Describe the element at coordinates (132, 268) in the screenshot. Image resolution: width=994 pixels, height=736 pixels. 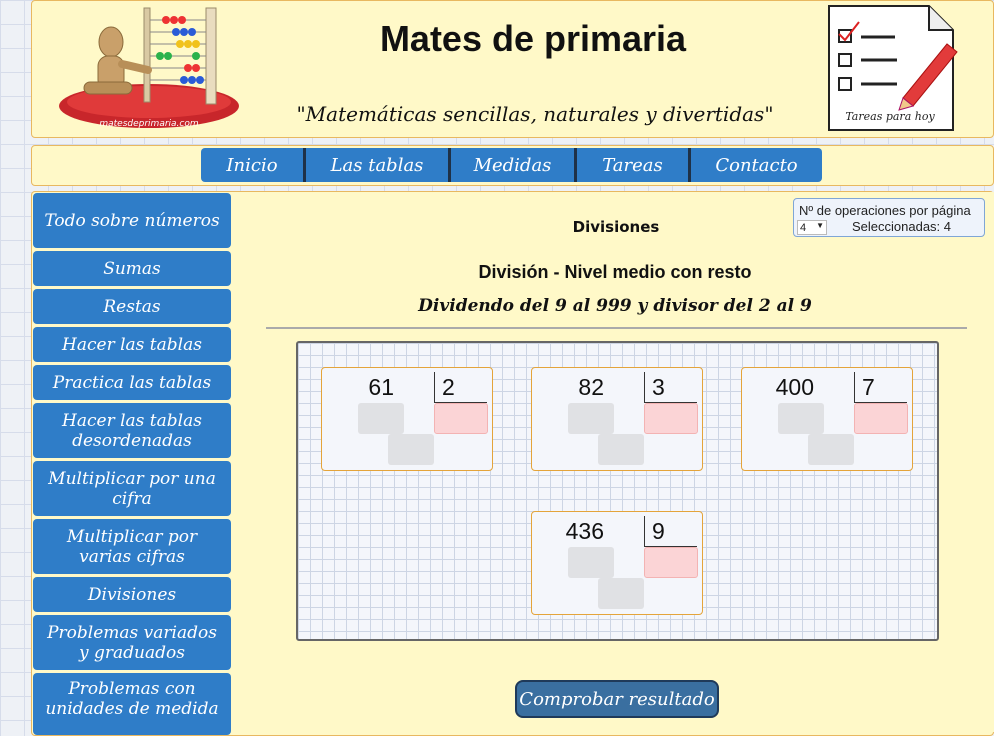
I see `sidebar-item-sumas: Sumas` at that location.